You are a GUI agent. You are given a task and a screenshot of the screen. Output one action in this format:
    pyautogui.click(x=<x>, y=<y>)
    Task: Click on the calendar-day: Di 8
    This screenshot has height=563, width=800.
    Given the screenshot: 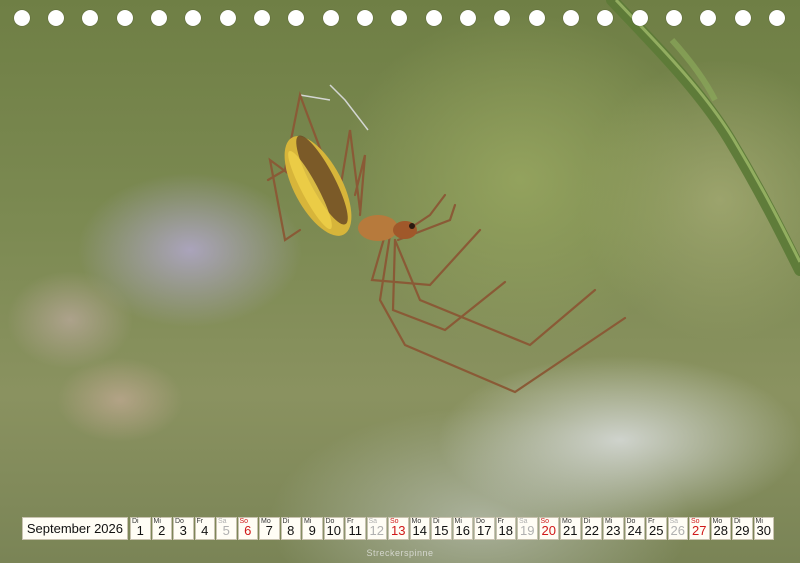 What is the action you would take?
    pyautogui.click(x=290, y=528)
    